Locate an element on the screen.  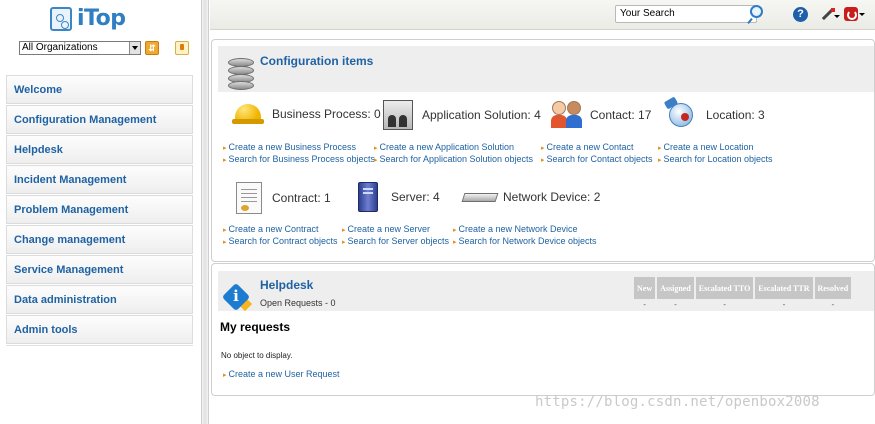
menu-item-data-administration: Data administration is located at coordinates (99, 299).